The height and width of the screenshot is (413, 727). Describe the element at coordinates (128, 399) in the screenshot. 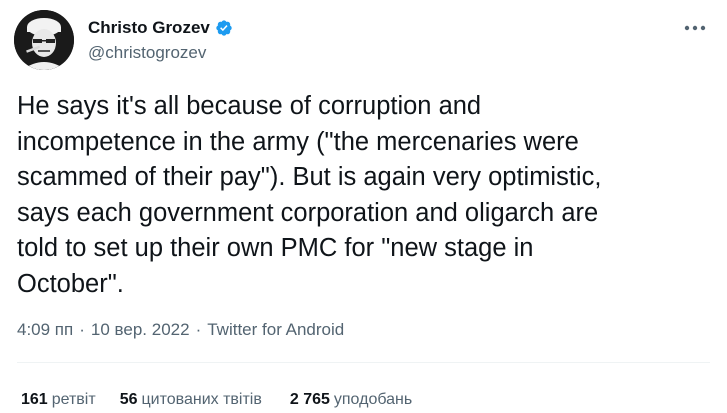

I see `quotes-count: 56` at that location.